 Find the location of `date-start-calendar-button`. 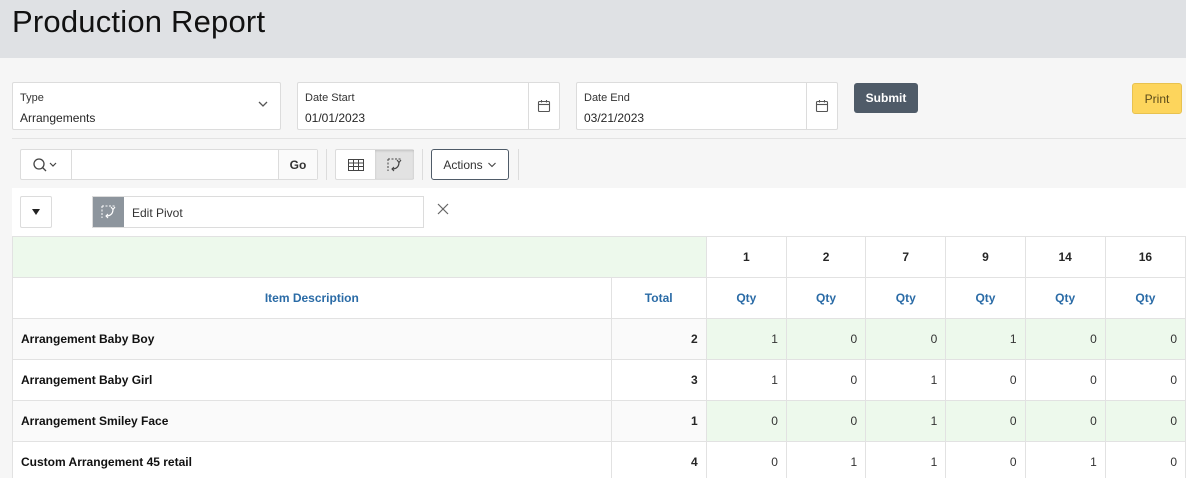

date-start-calendar-button is located at coordinates (543, 106).